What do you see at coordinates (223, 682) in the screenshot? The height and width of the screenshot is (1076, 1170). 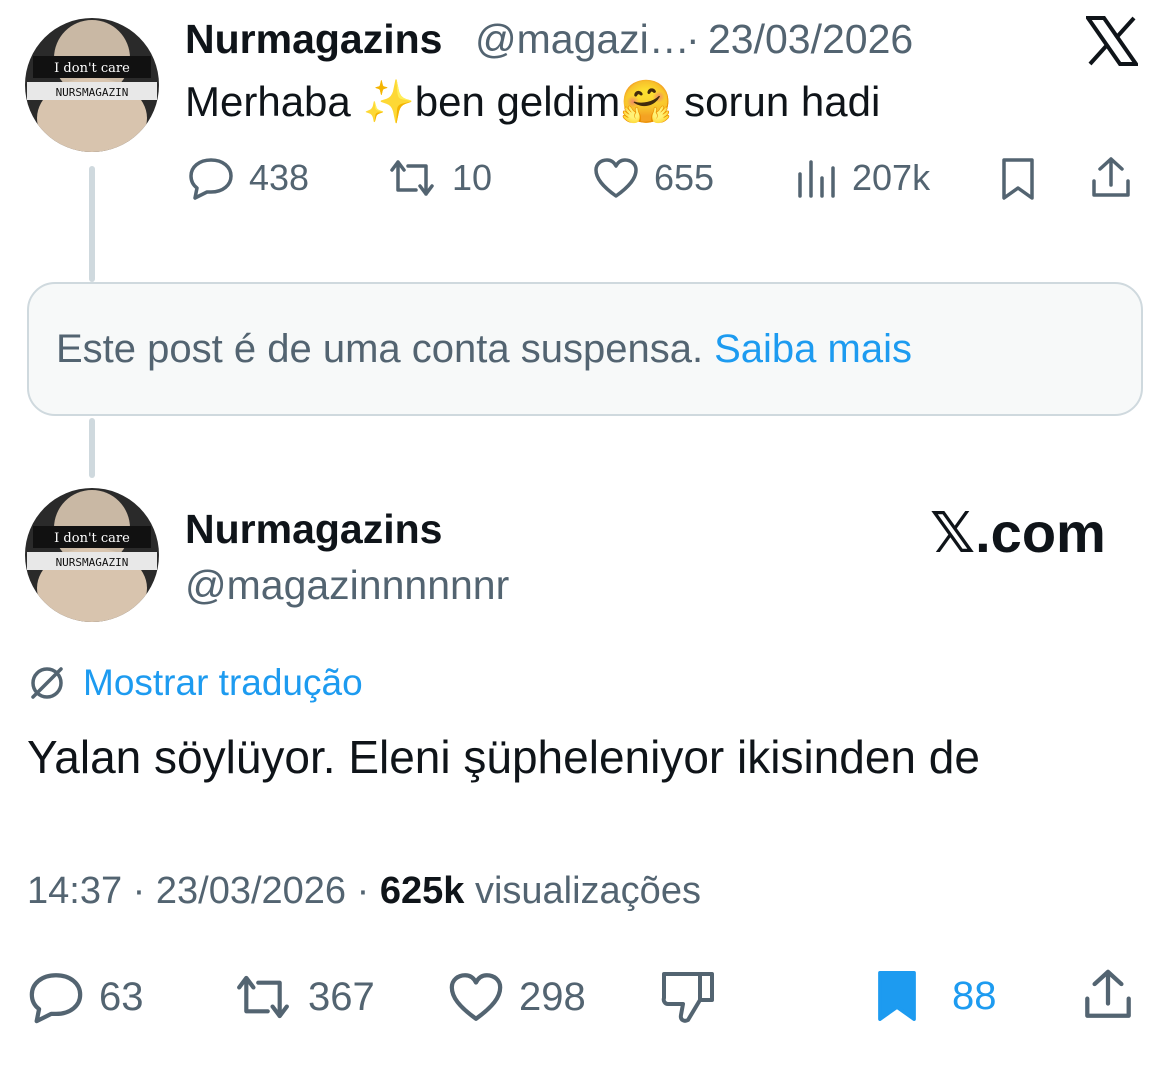 I see `show-translation-label: Mostrar tradução` at bounding box center [223, 682].